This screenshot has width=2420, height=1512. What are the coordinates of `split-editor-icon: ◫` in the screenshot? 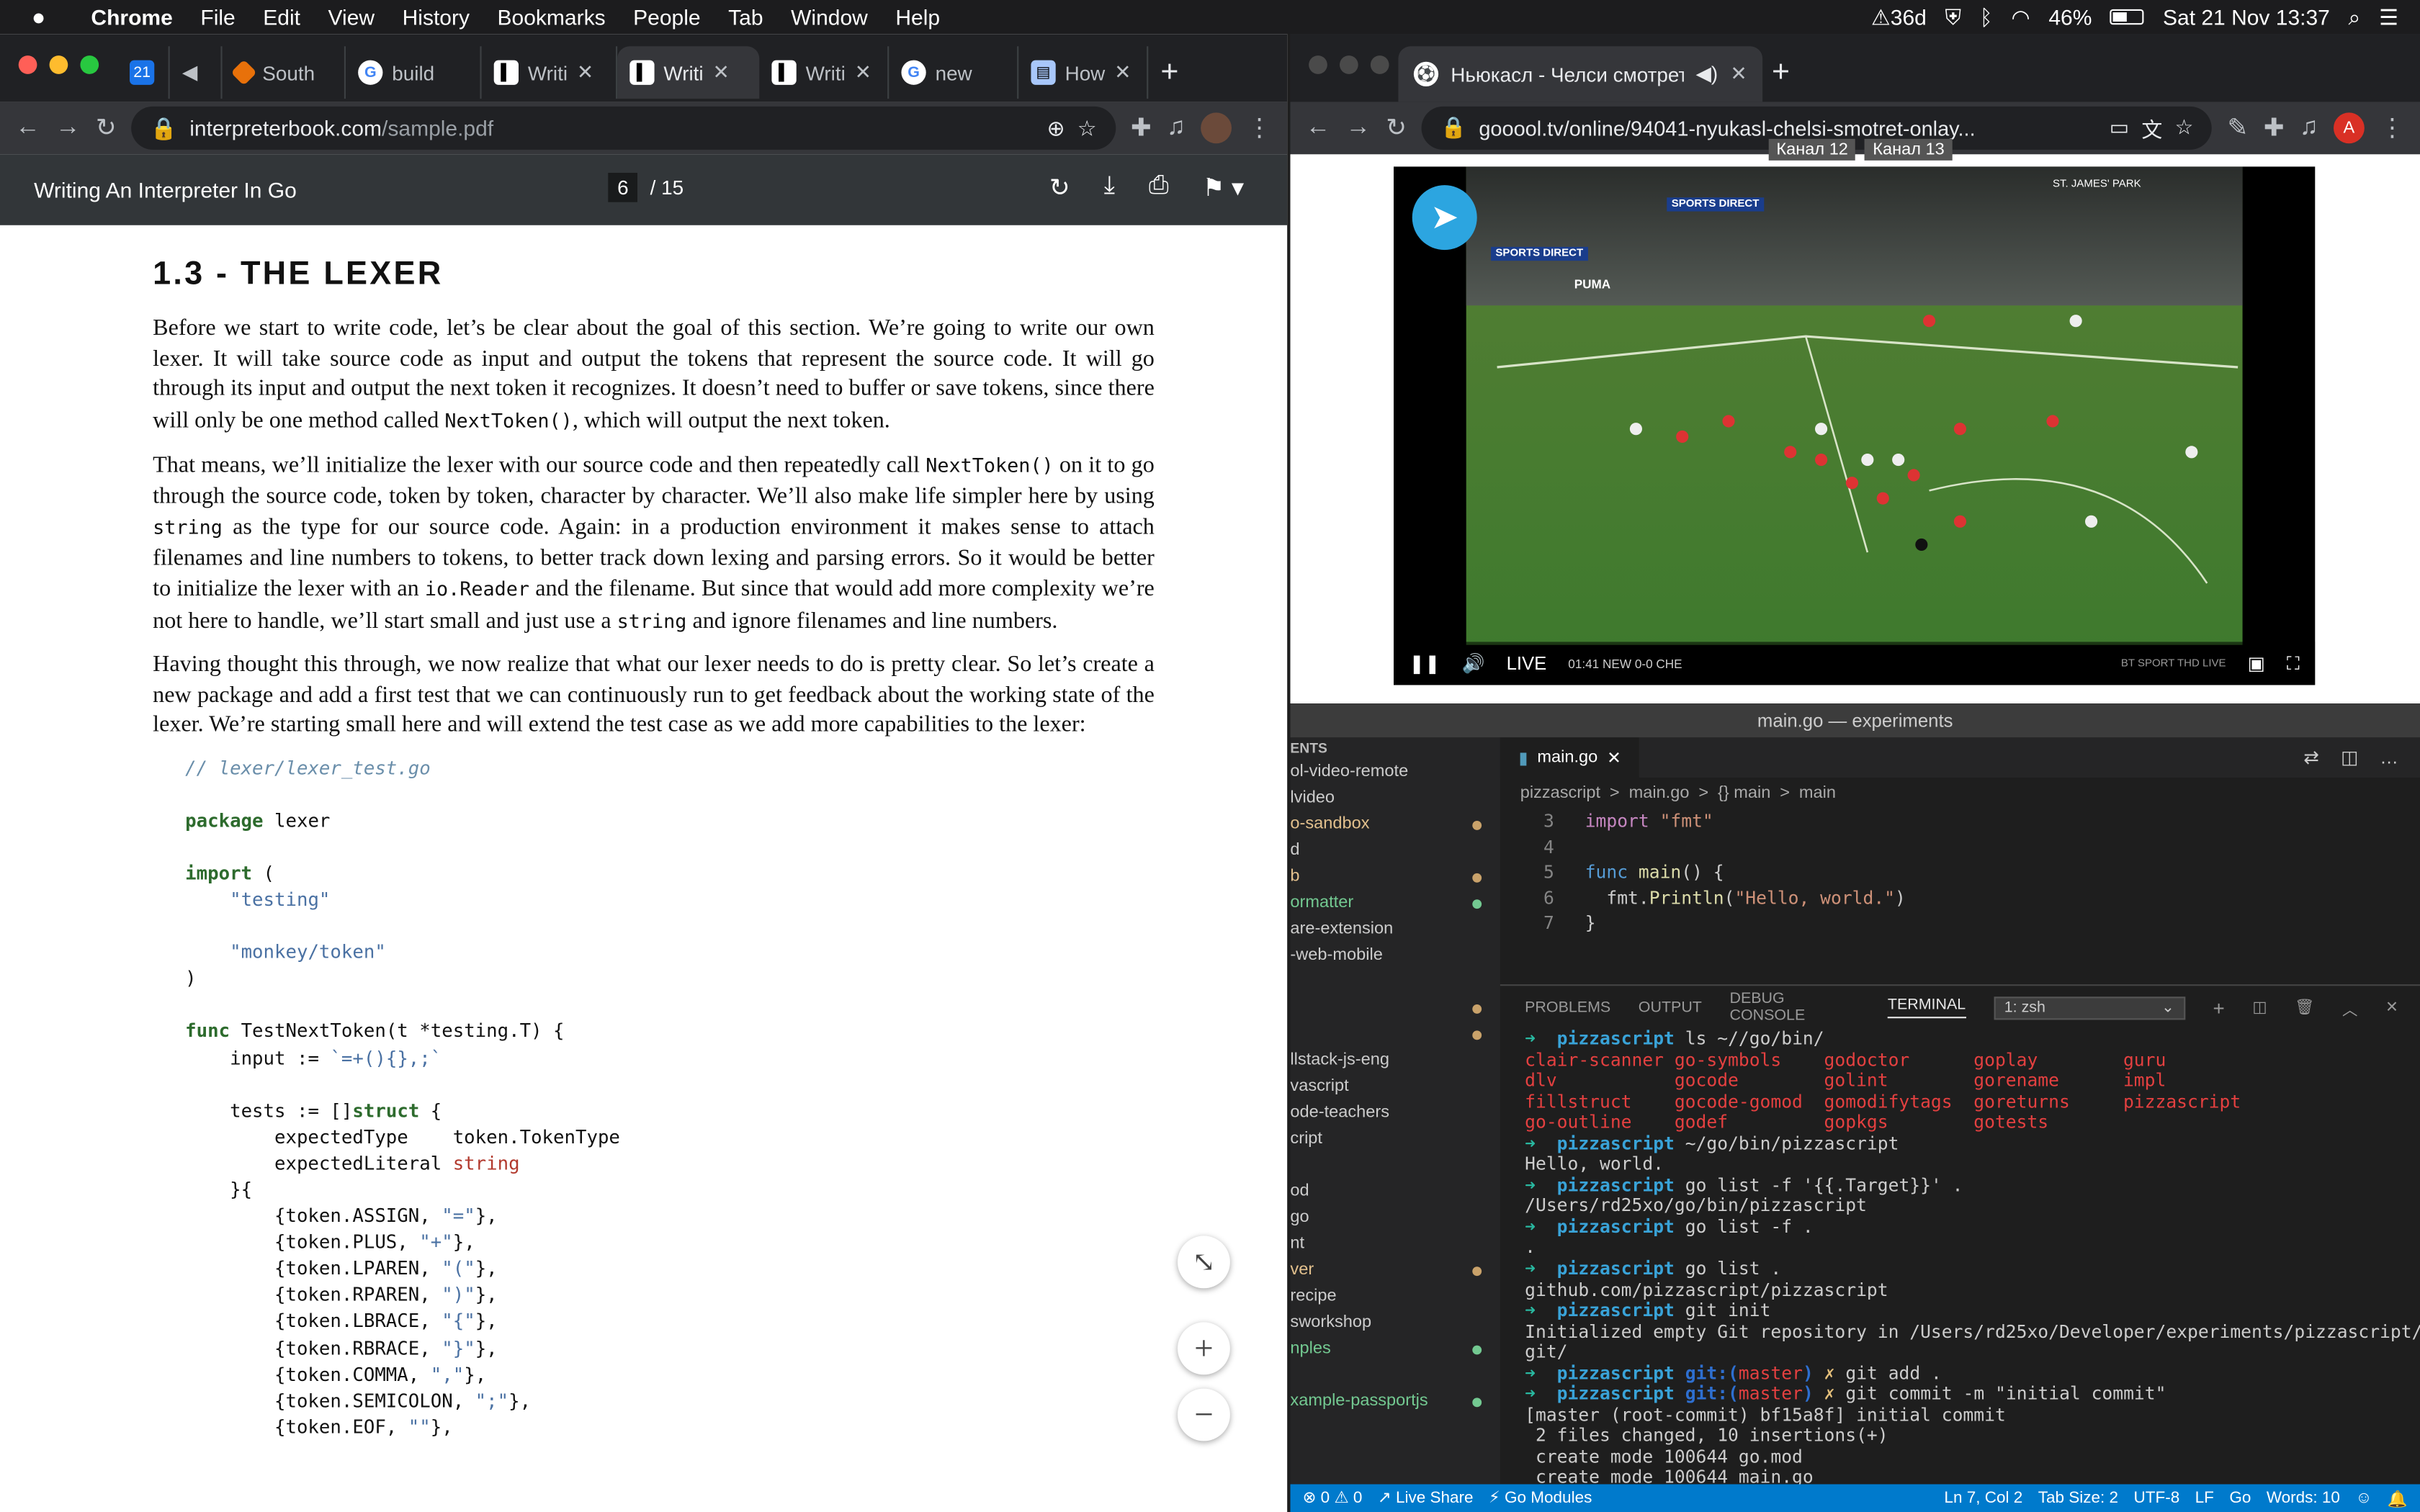 It's located at (2349, 757).